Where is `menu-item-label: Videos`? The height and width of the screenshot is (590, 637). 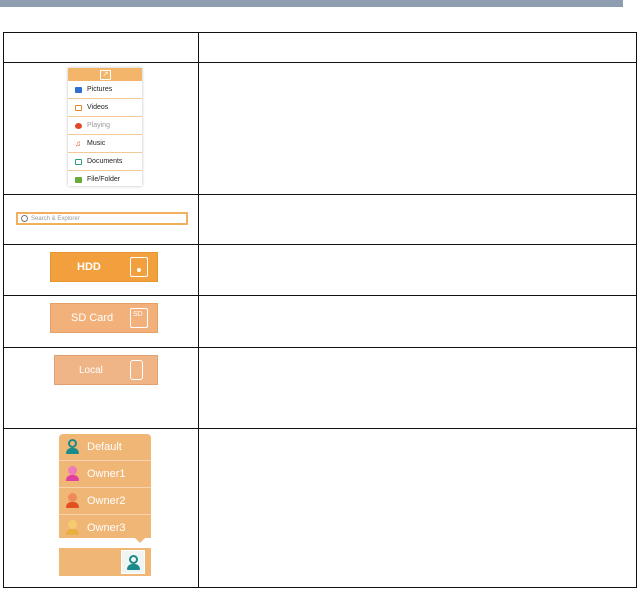
menu-item-label: Videos is located at coordinates (98, 107).